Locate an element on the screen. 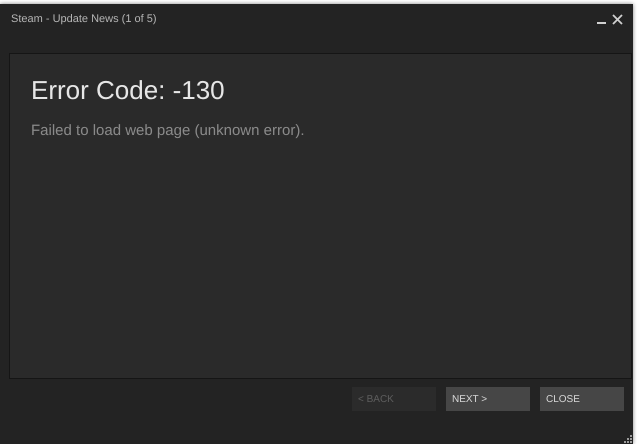 The image size is (644, 444). error-message: Failed to load web page (unknown error). is located at coordinates (168, 131).